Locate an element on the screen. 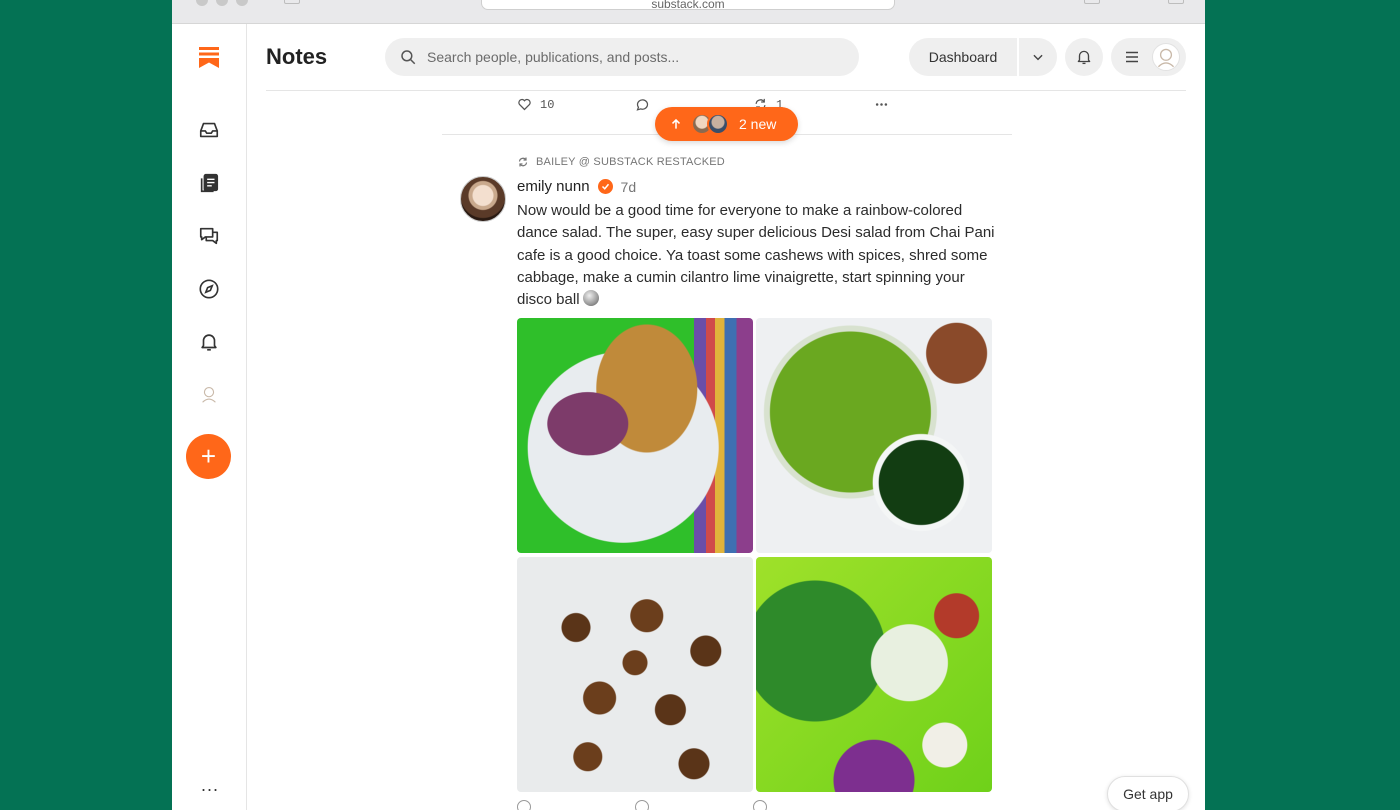  salad-photo is located at coordinates (635, 435).